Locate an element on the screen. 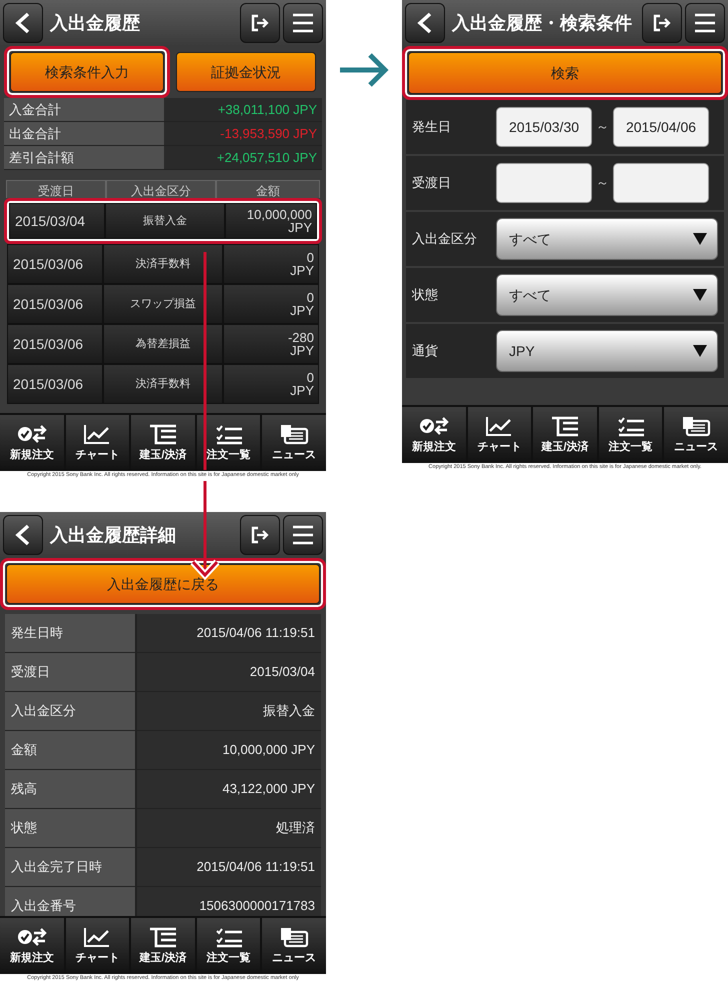 The width and height of the screenshot is (728, 983). detail-label: 残高 is located at coordinates (71, 789).